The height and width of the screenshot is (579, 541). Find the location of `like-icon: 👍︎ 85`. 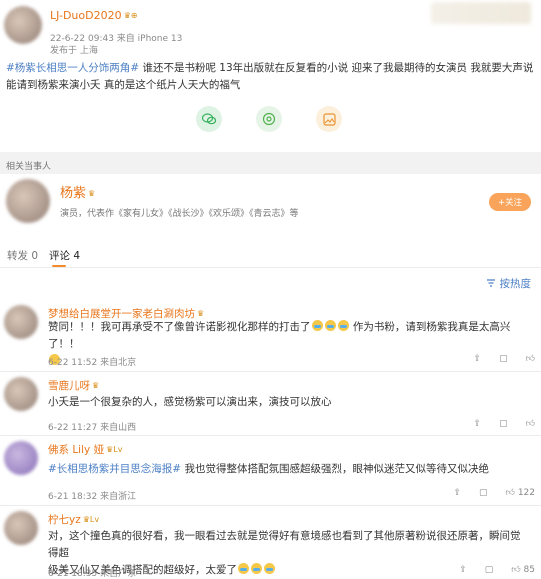

like-icon: 👍︎ 85 is located at coordinates (523, 570).